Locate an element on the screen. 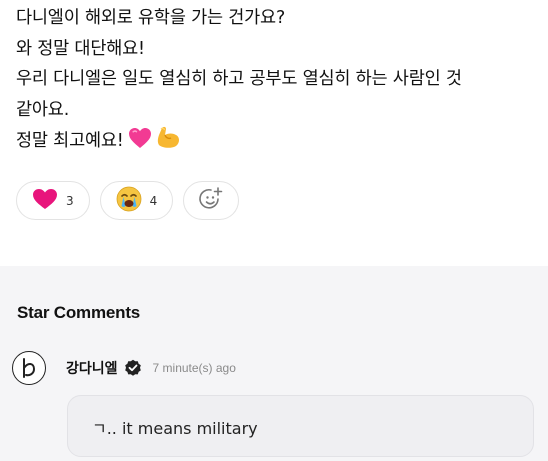 The width and height of the screenshot is (548, 461). section-title: Star Comments is located at coordinates (79, 312).